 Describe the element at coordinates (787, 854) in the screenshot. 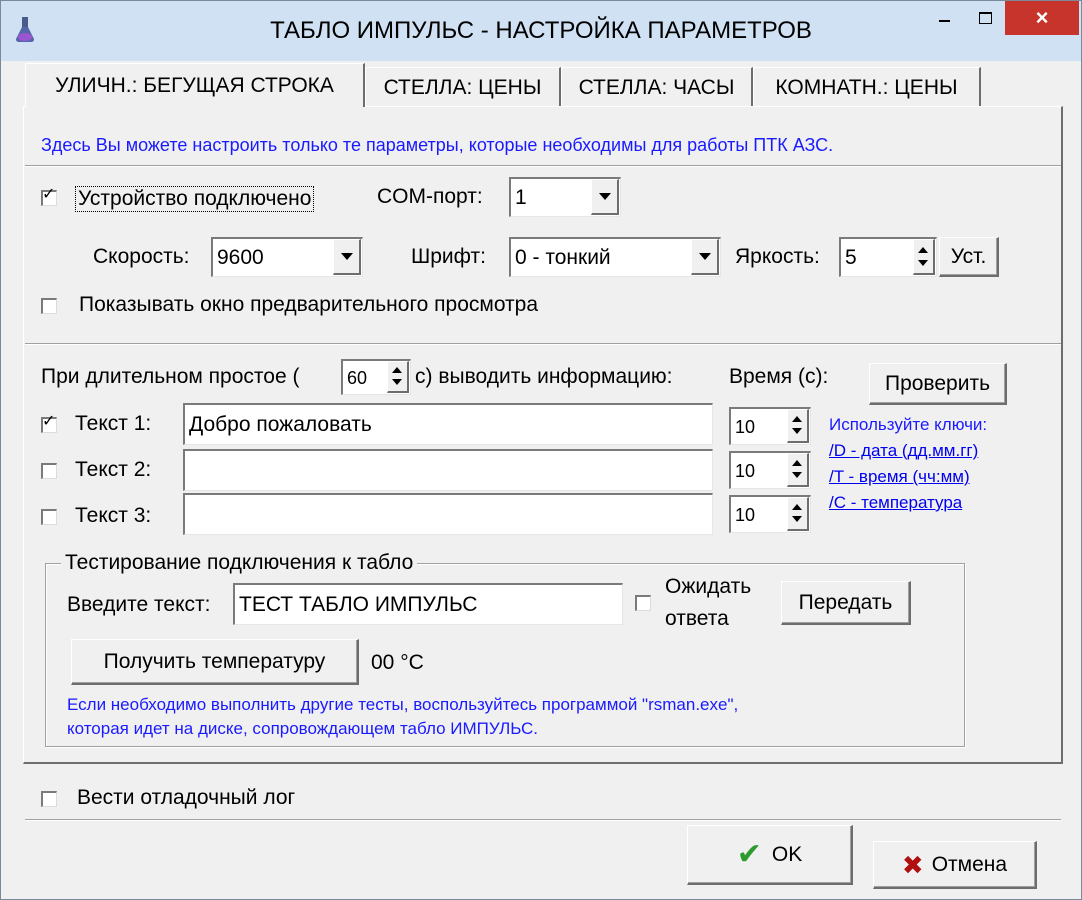

I see `ok-label: OK` at that location.